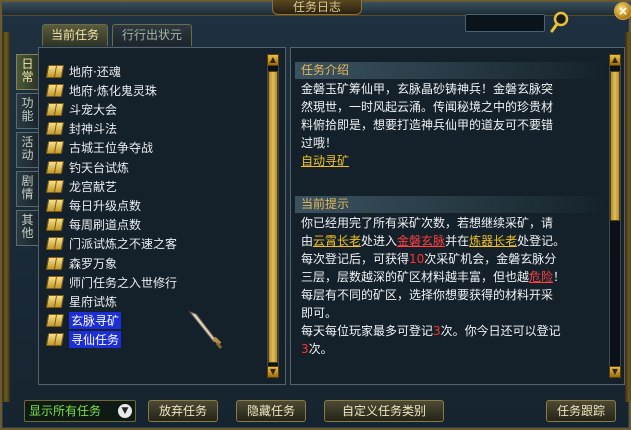  Describe the element at coordinates (505, 23) in the screenshot. I see `search-input` at that location.